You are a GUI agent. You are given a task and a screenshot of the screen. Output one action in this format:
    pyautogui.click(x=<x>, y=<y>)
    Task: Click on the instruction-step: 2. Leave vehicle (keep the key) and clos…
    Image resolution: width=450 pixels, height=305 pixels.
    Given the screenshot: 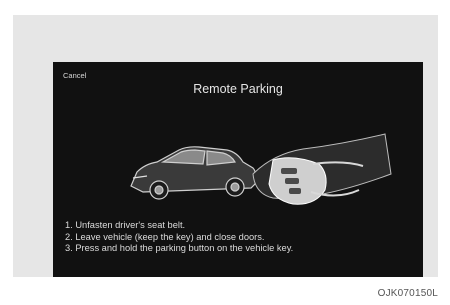 What is the action you would take?
    pyautogui.click(x=165, y=236)
    